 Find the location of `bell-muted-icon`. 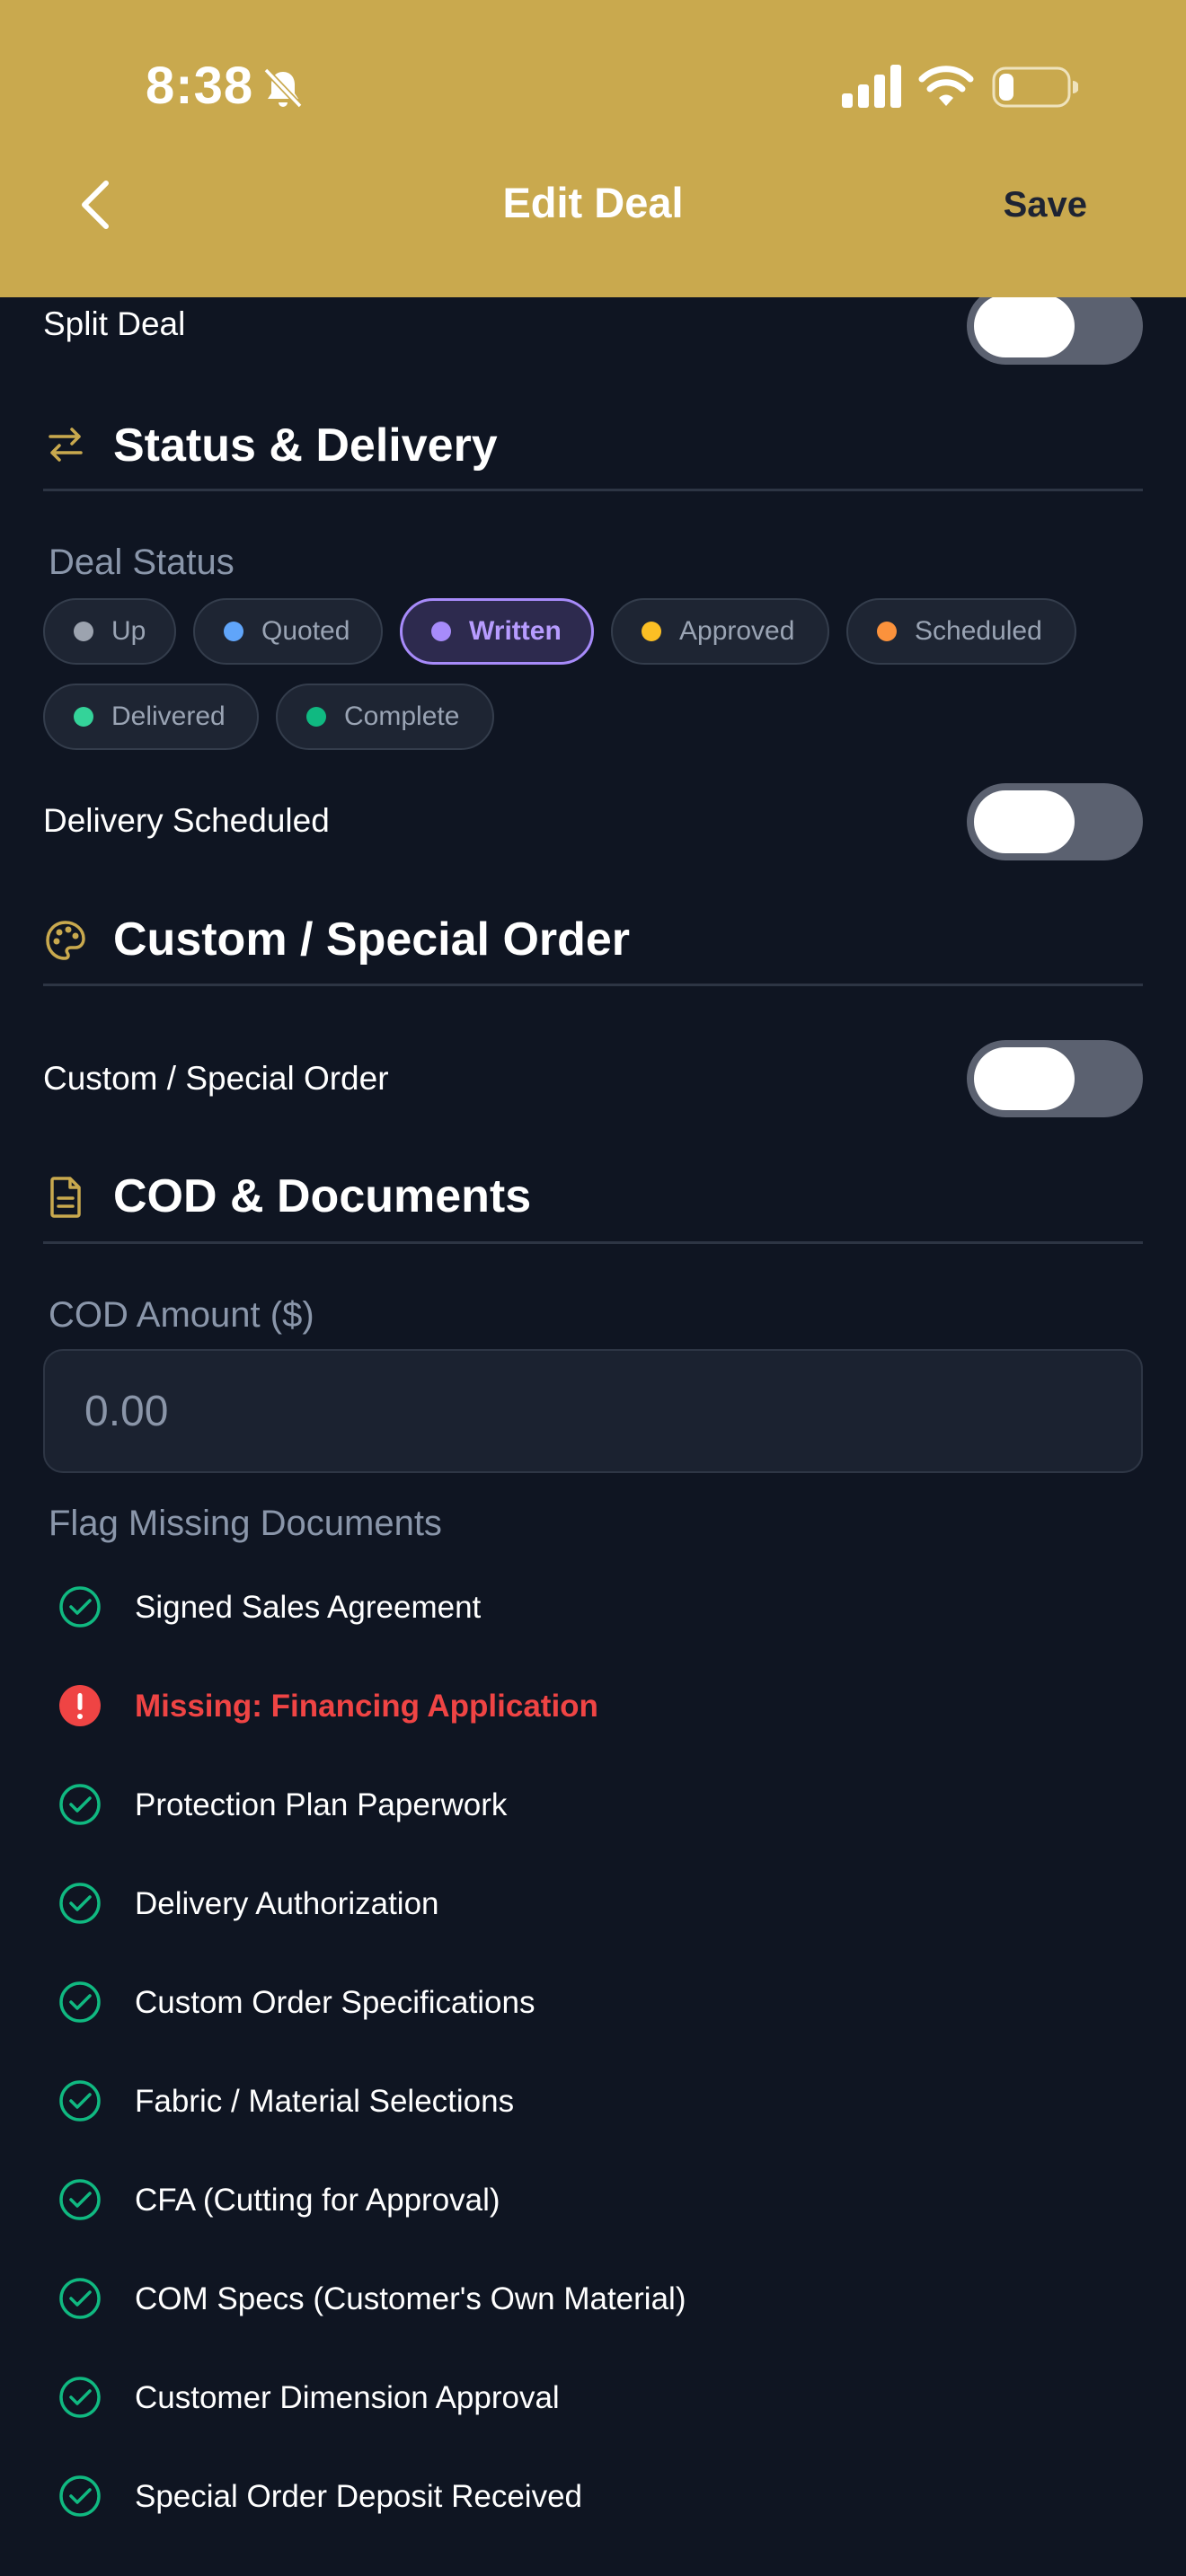

bell-muted-icon is located at coordinates (283, 88).